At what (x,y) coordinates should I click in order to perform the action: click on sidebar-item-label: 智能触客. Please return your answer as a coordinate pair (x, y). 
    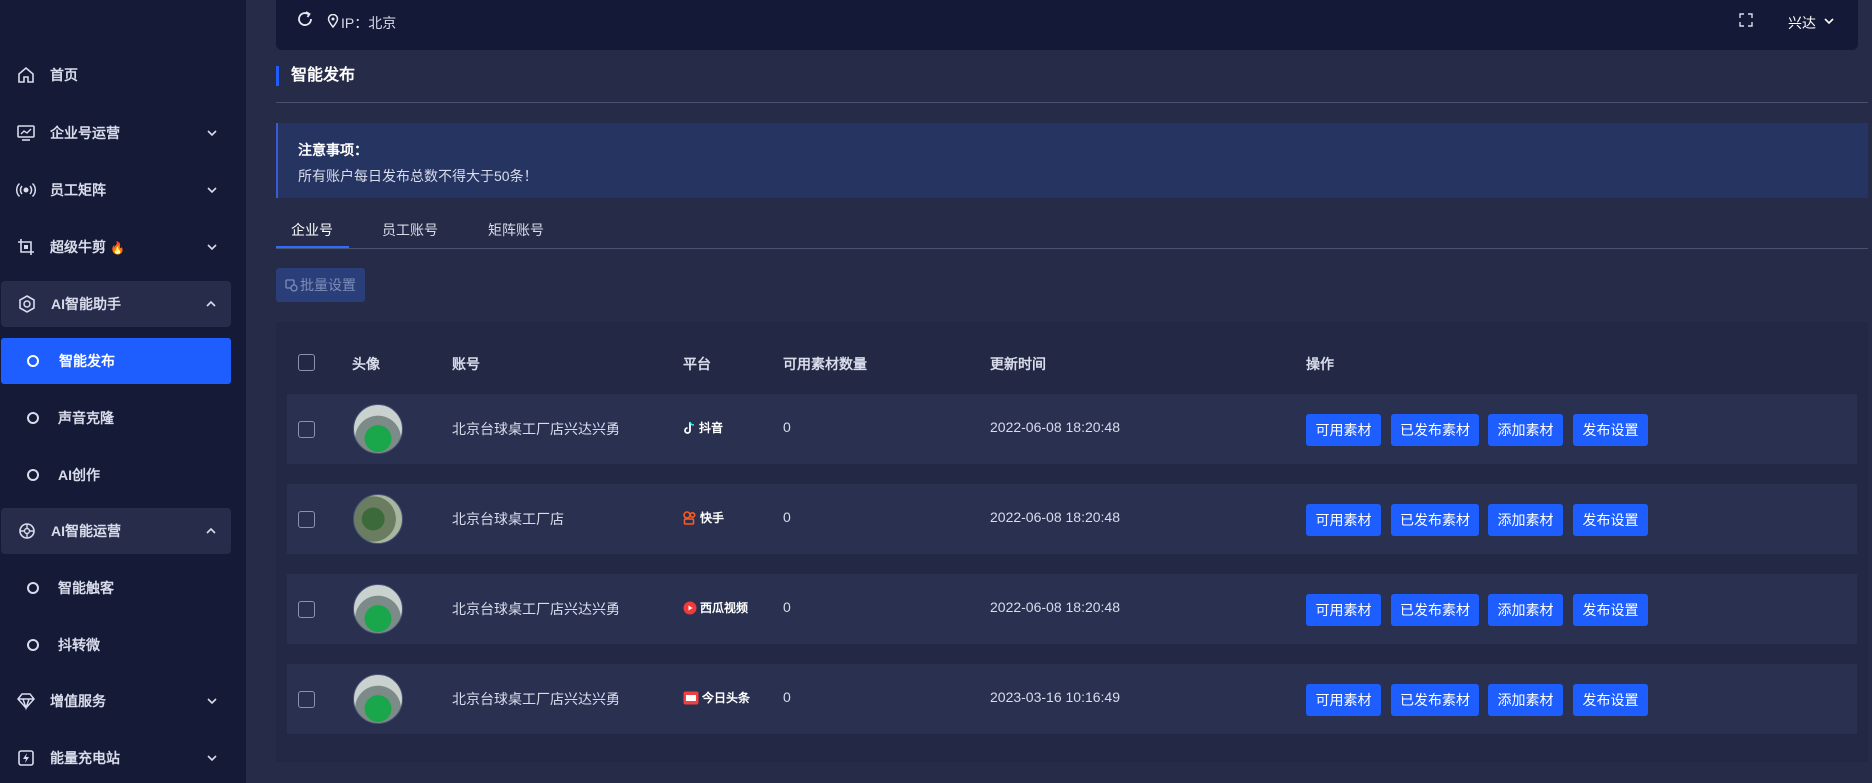
    Looking at the image, I should click on (86, 588).